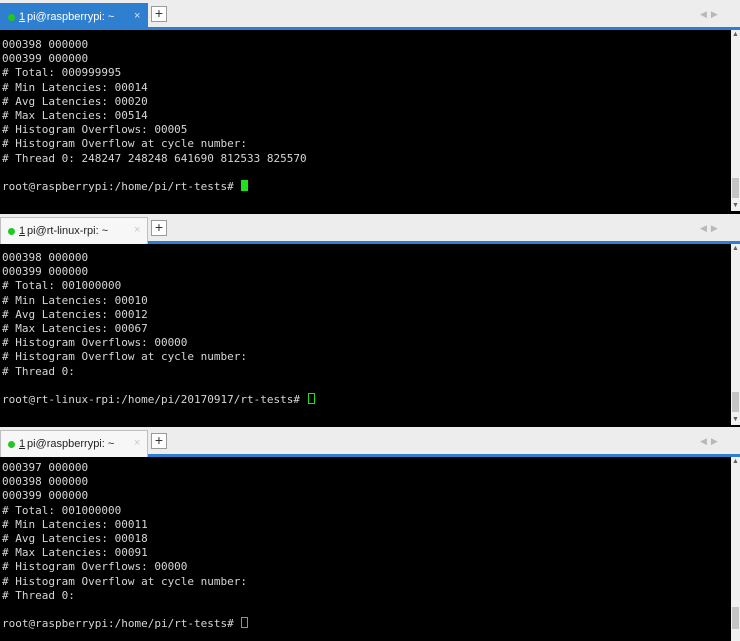  What do you see at coordinates (75, 115) in the screenshot?
I see `output-line: # Max Latencies: 00514` at bounding box center [75, 115].